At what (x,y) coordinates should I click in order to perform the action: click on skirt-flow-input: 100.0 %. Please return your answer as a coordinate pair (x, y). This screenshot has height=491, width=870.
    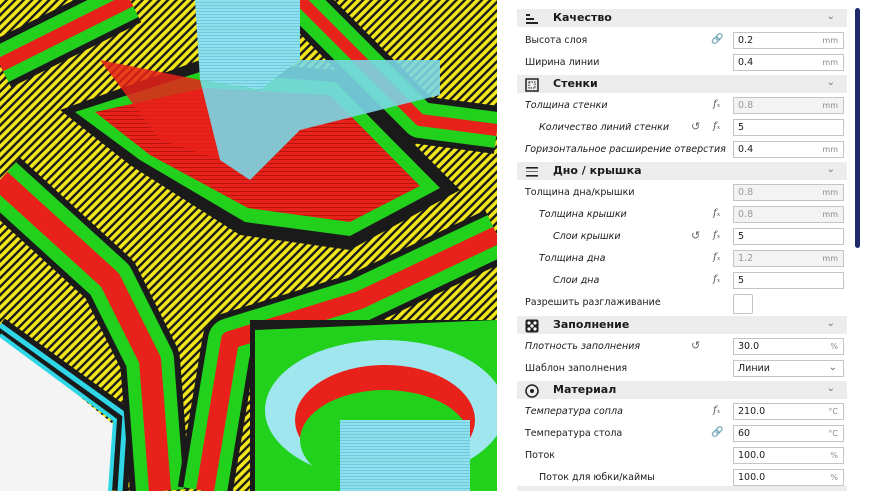
    Looking at the image, I should click on (788, 477).